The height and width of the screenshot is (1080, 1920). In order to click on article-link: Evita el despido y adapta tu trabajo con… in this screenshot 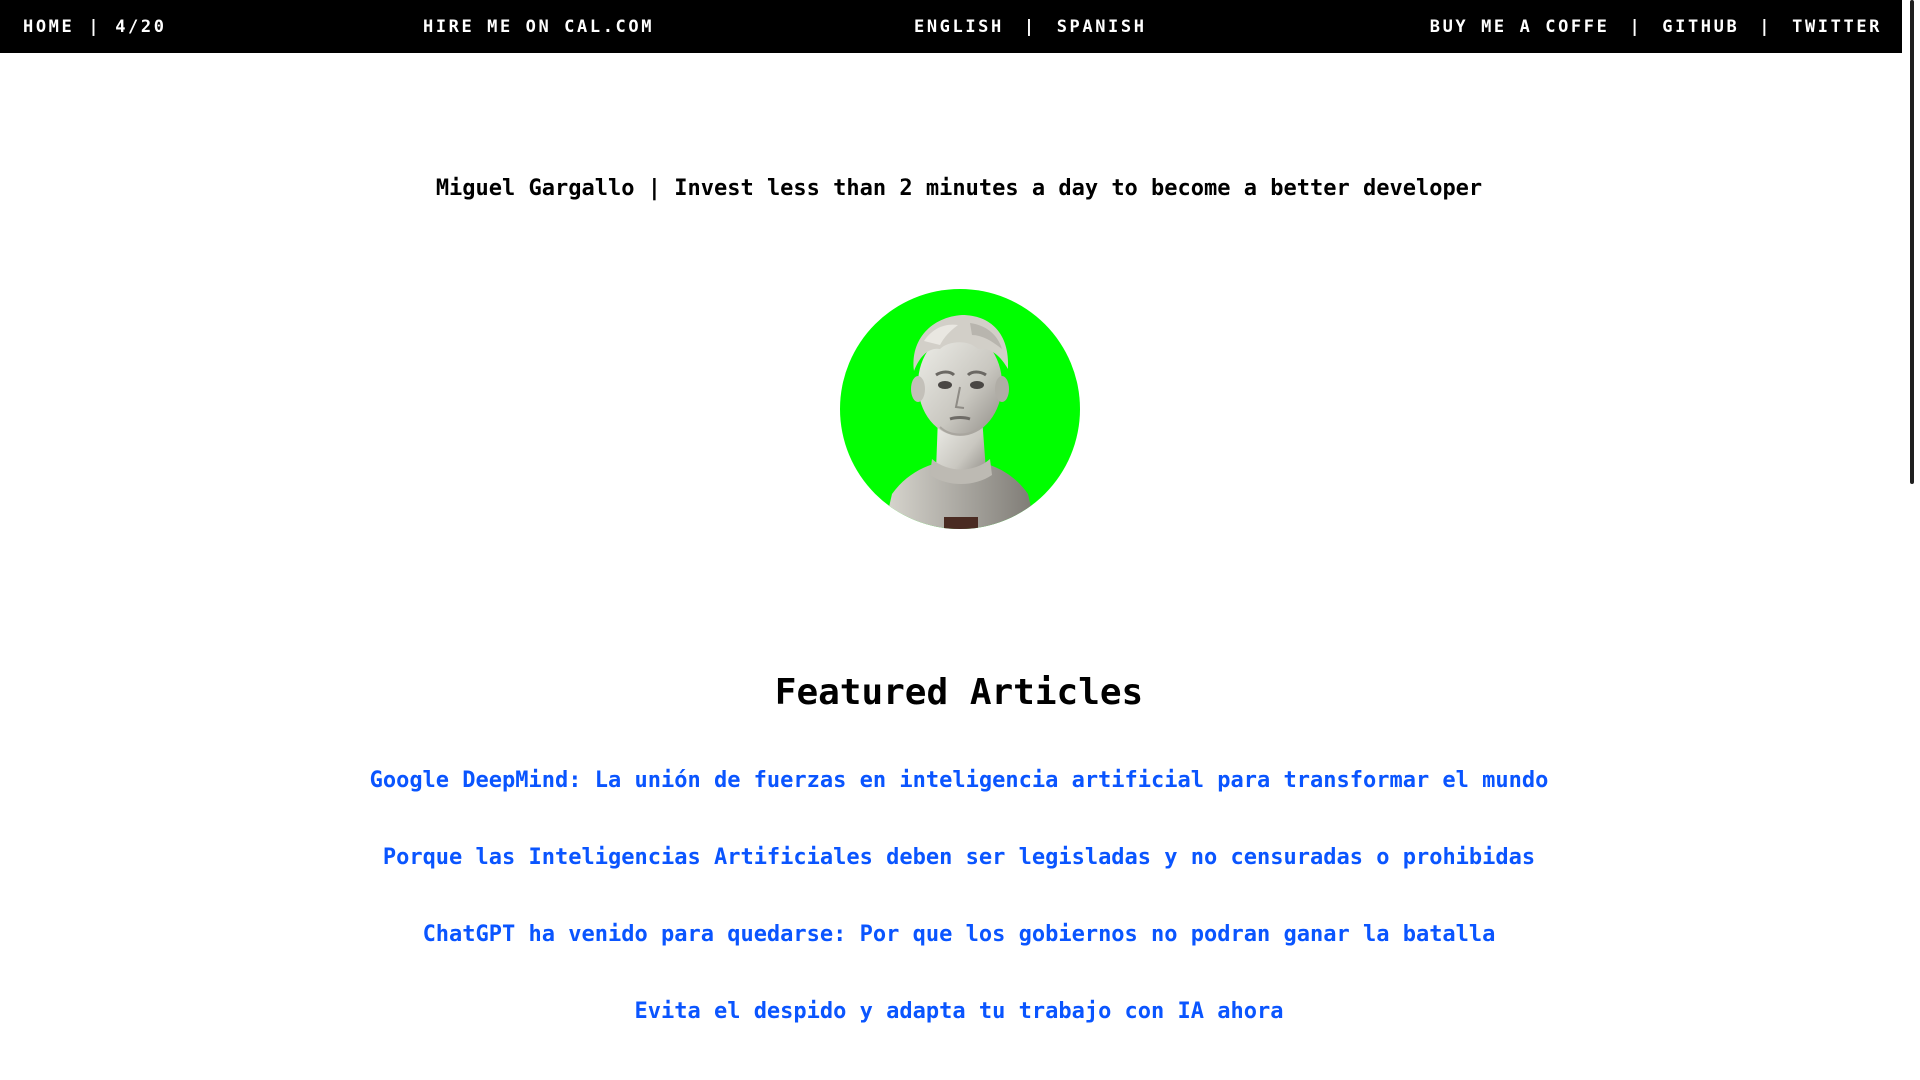, I will do `click(958, 1011)`.